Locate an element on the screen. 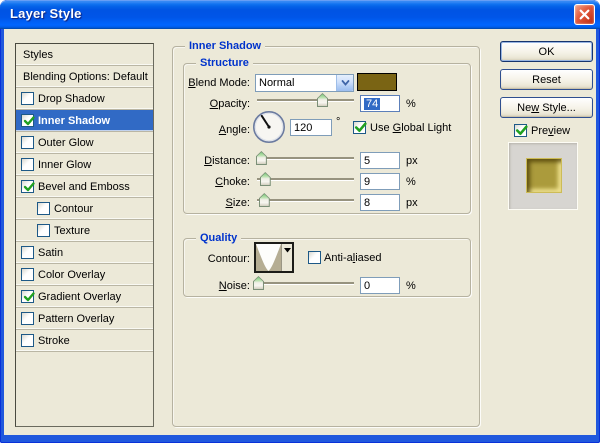 The width and height of the screenshot is (600, 443). contour-label: Contour: is located at coordinates (228, 259).